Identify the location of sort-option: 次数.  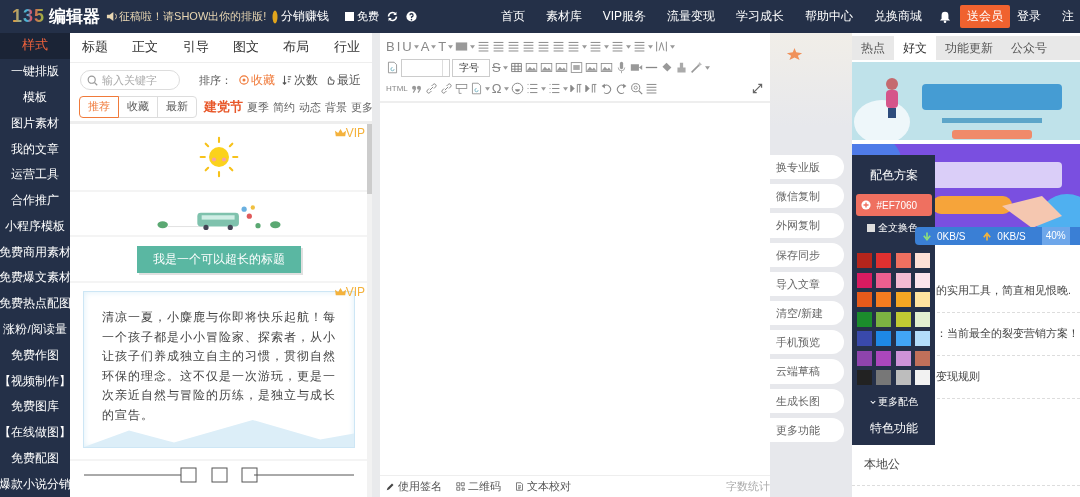
(300, 80).